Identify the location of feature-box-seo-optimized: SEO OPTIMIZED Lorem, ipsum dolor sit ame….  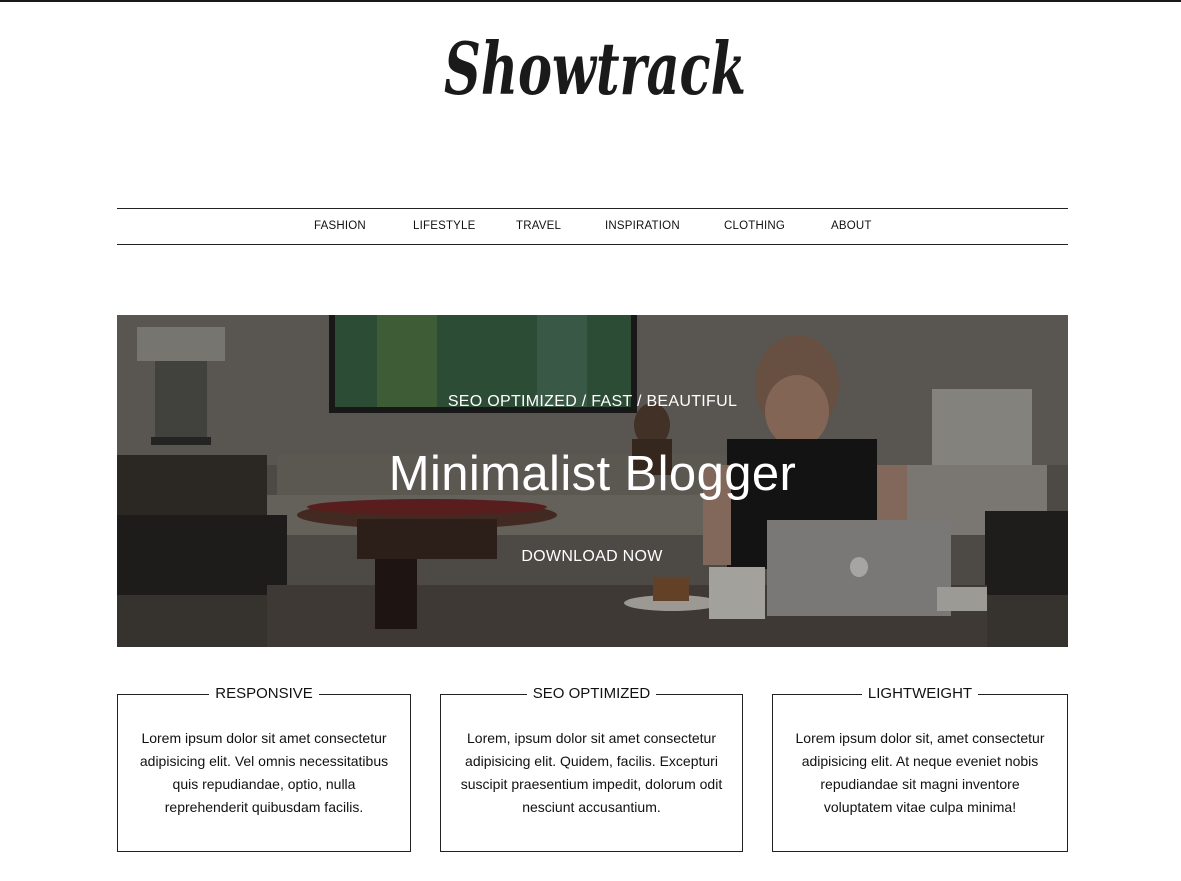
(591, 768).